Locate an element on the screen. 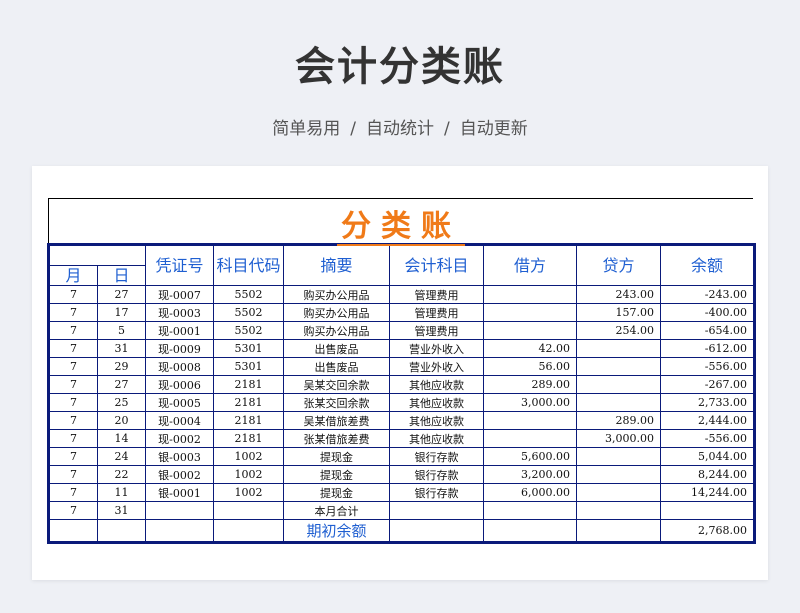 The height and width of the screenshot is (613, 800). cell-debit: 3,200.00 is located at coordinates (530, 474).